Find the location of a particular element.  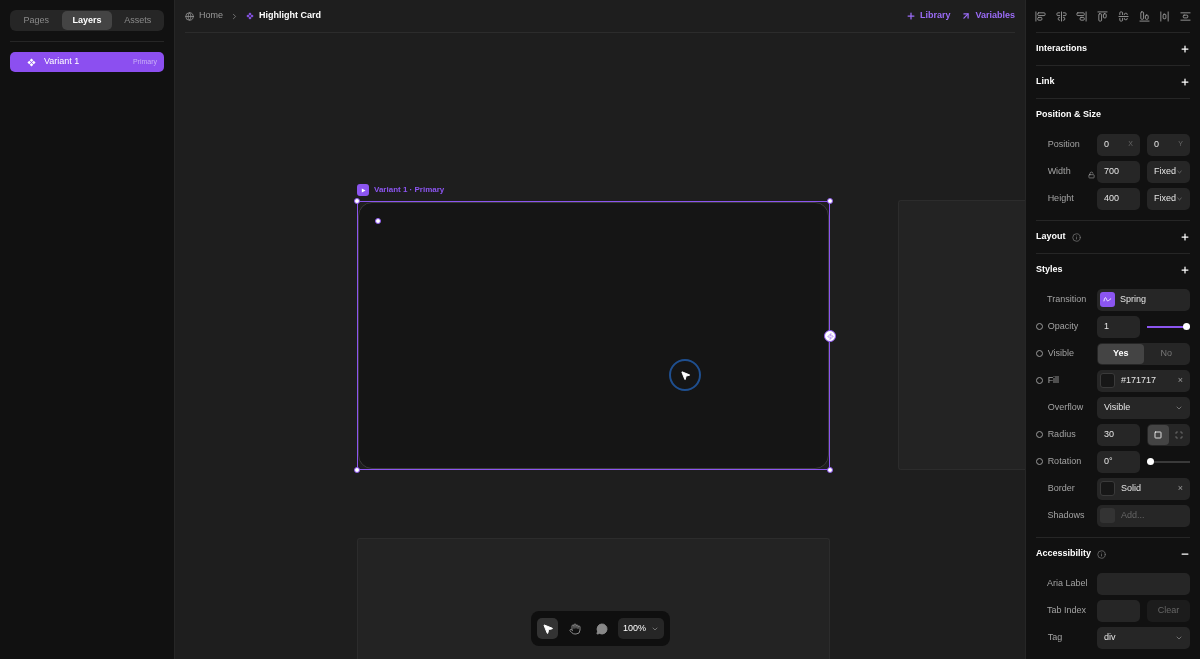

toolbar-link: Library is located at coordinates (928, 16).